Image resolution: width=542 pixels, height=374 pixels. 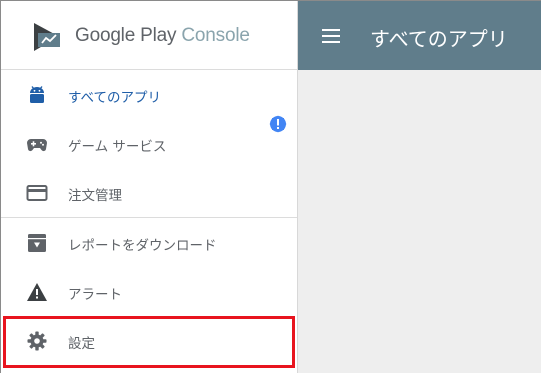 What do you see at coordinates (215, 35) in the screenshot?
I see `brand-name-part2: Console` at bounding box center [215, 35].